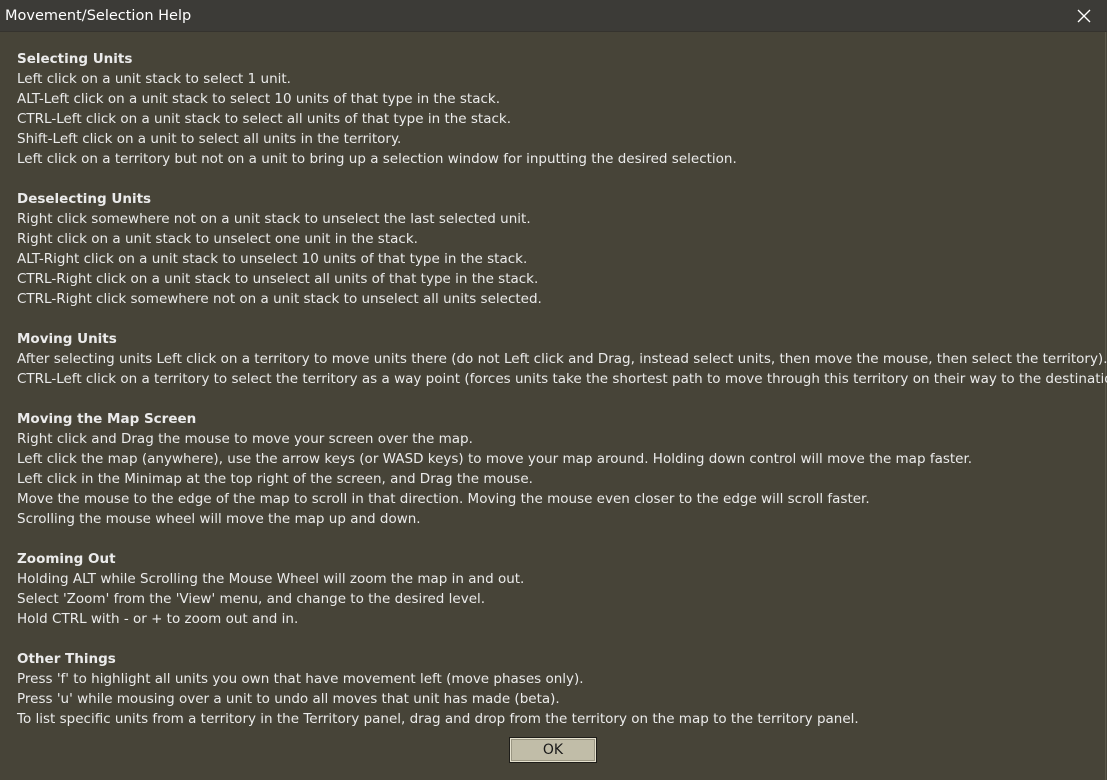  What do you see at coordinates (66, 659) in the screenshot?
I see `section-heading: Other Things` at bounding box center [66, 659].